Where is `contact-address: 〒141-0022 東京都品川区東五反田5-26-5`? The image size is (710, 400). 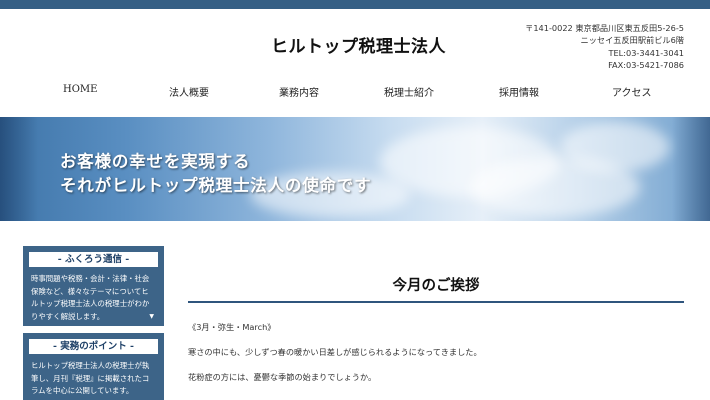
contact-address: 〒141-0022 東京都品川区東五反田5-26-5 is located at coordinates (604, 28).